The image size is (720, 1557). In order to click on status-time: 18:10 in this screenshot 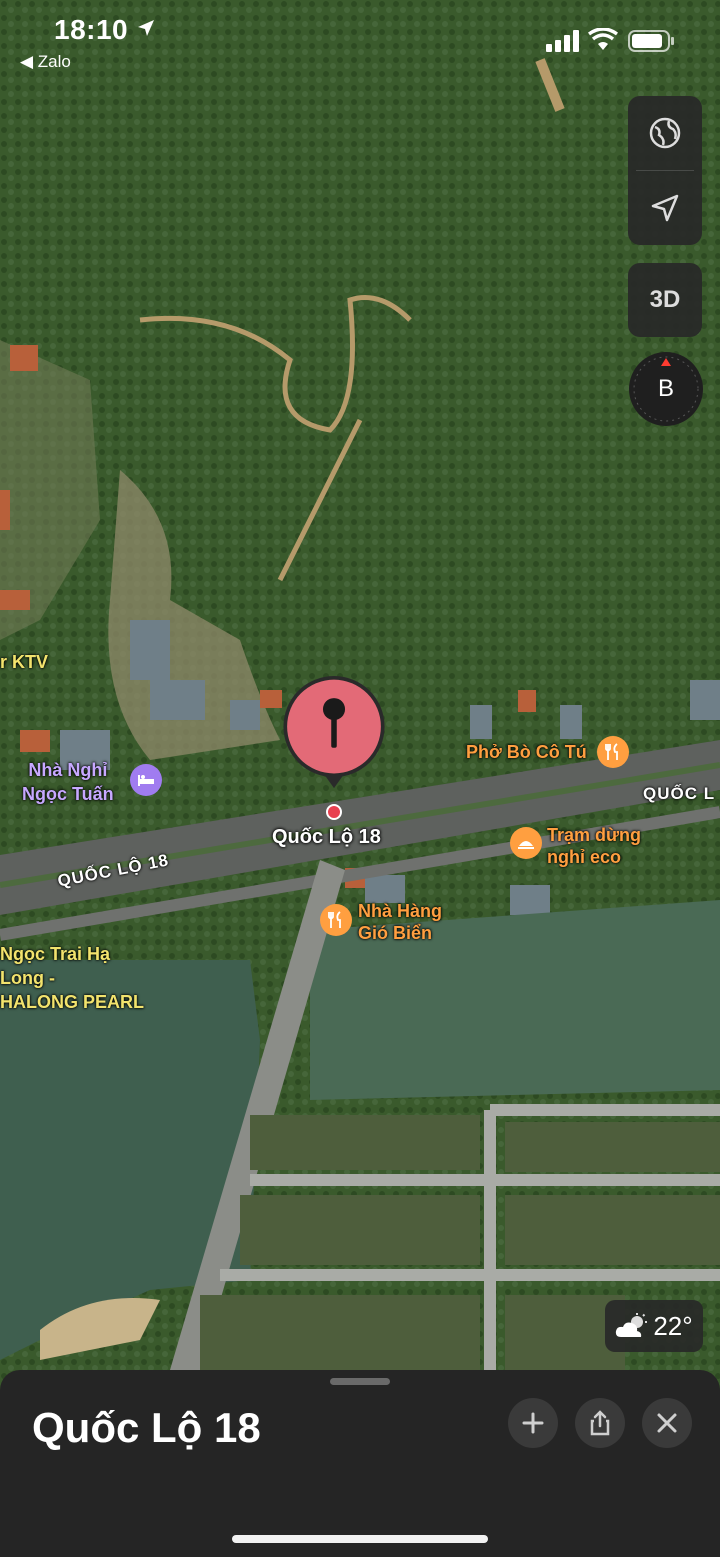, I will do `click(91, 29)`.